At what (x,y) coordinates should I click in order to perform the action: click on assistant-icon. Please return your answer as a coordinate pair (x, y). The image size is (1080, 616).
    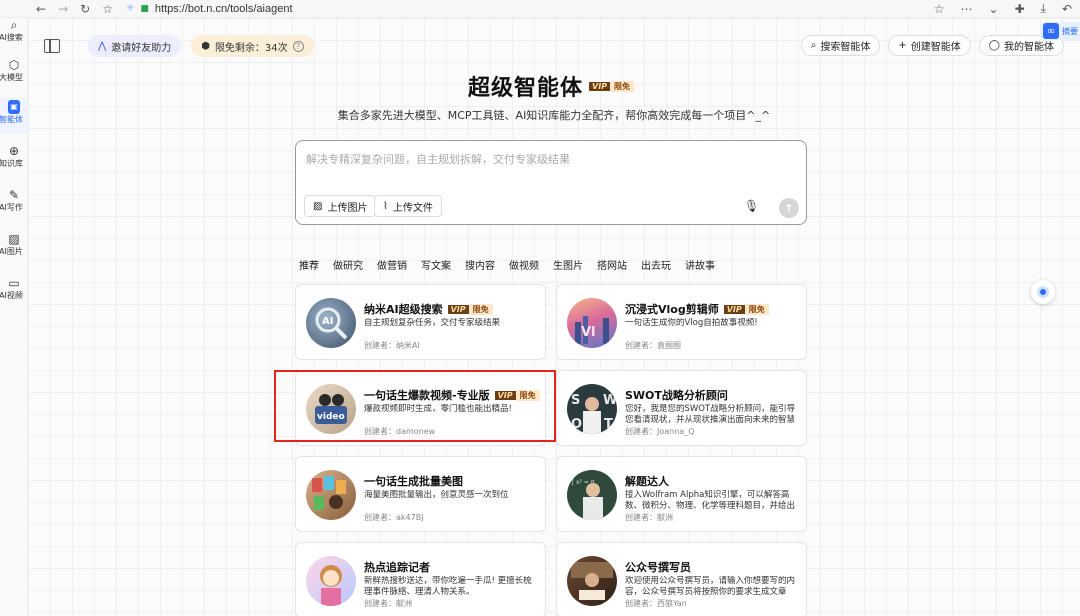
    Looking at the image, I should click on (1043, 292).